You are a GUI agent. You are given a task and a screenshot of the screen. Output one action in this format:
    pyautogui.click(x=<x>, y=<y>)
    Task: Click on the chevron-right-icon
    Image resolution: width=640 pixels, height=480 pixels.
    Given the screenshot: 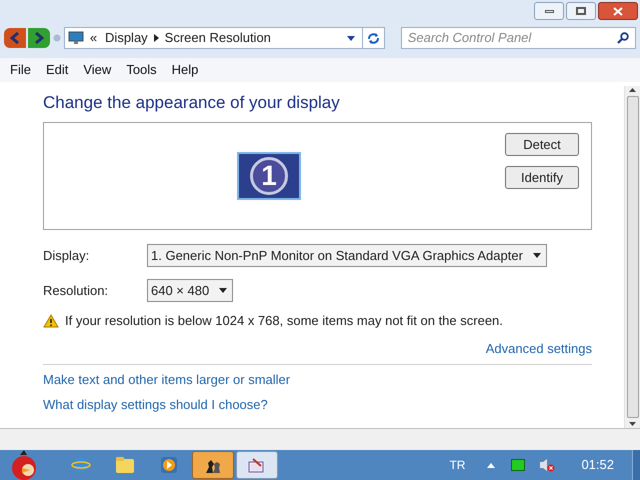 What is the action you would take?
    pyautogui.click(x=156, y=38)
    